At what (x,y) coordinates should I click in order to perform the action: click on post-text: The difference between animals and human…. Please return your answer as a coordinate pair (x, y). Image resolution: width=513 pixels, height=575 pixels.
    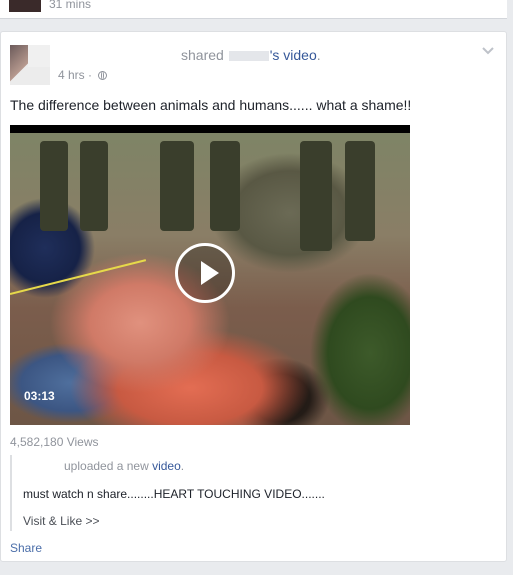
    Looking at the image, I should click on (211, 105).